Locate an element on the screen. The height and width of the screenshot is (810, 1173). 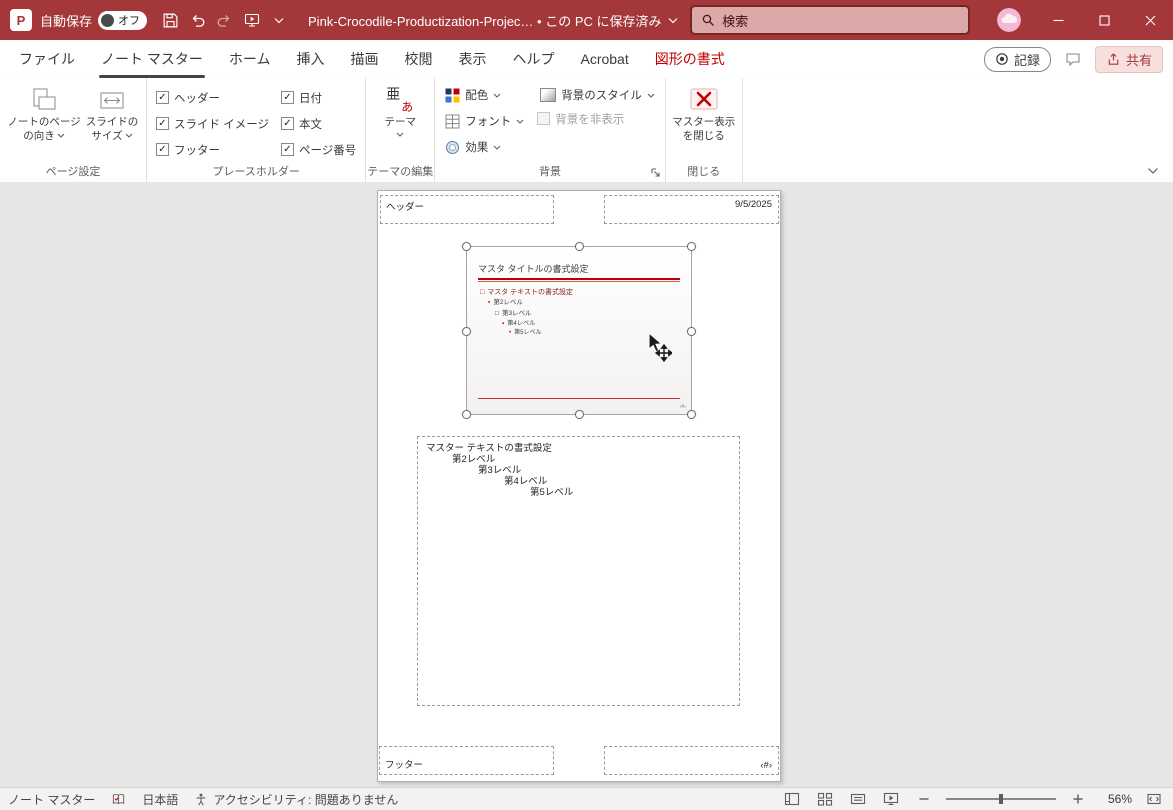
plus-icon is located at coordinates (1078, 799).